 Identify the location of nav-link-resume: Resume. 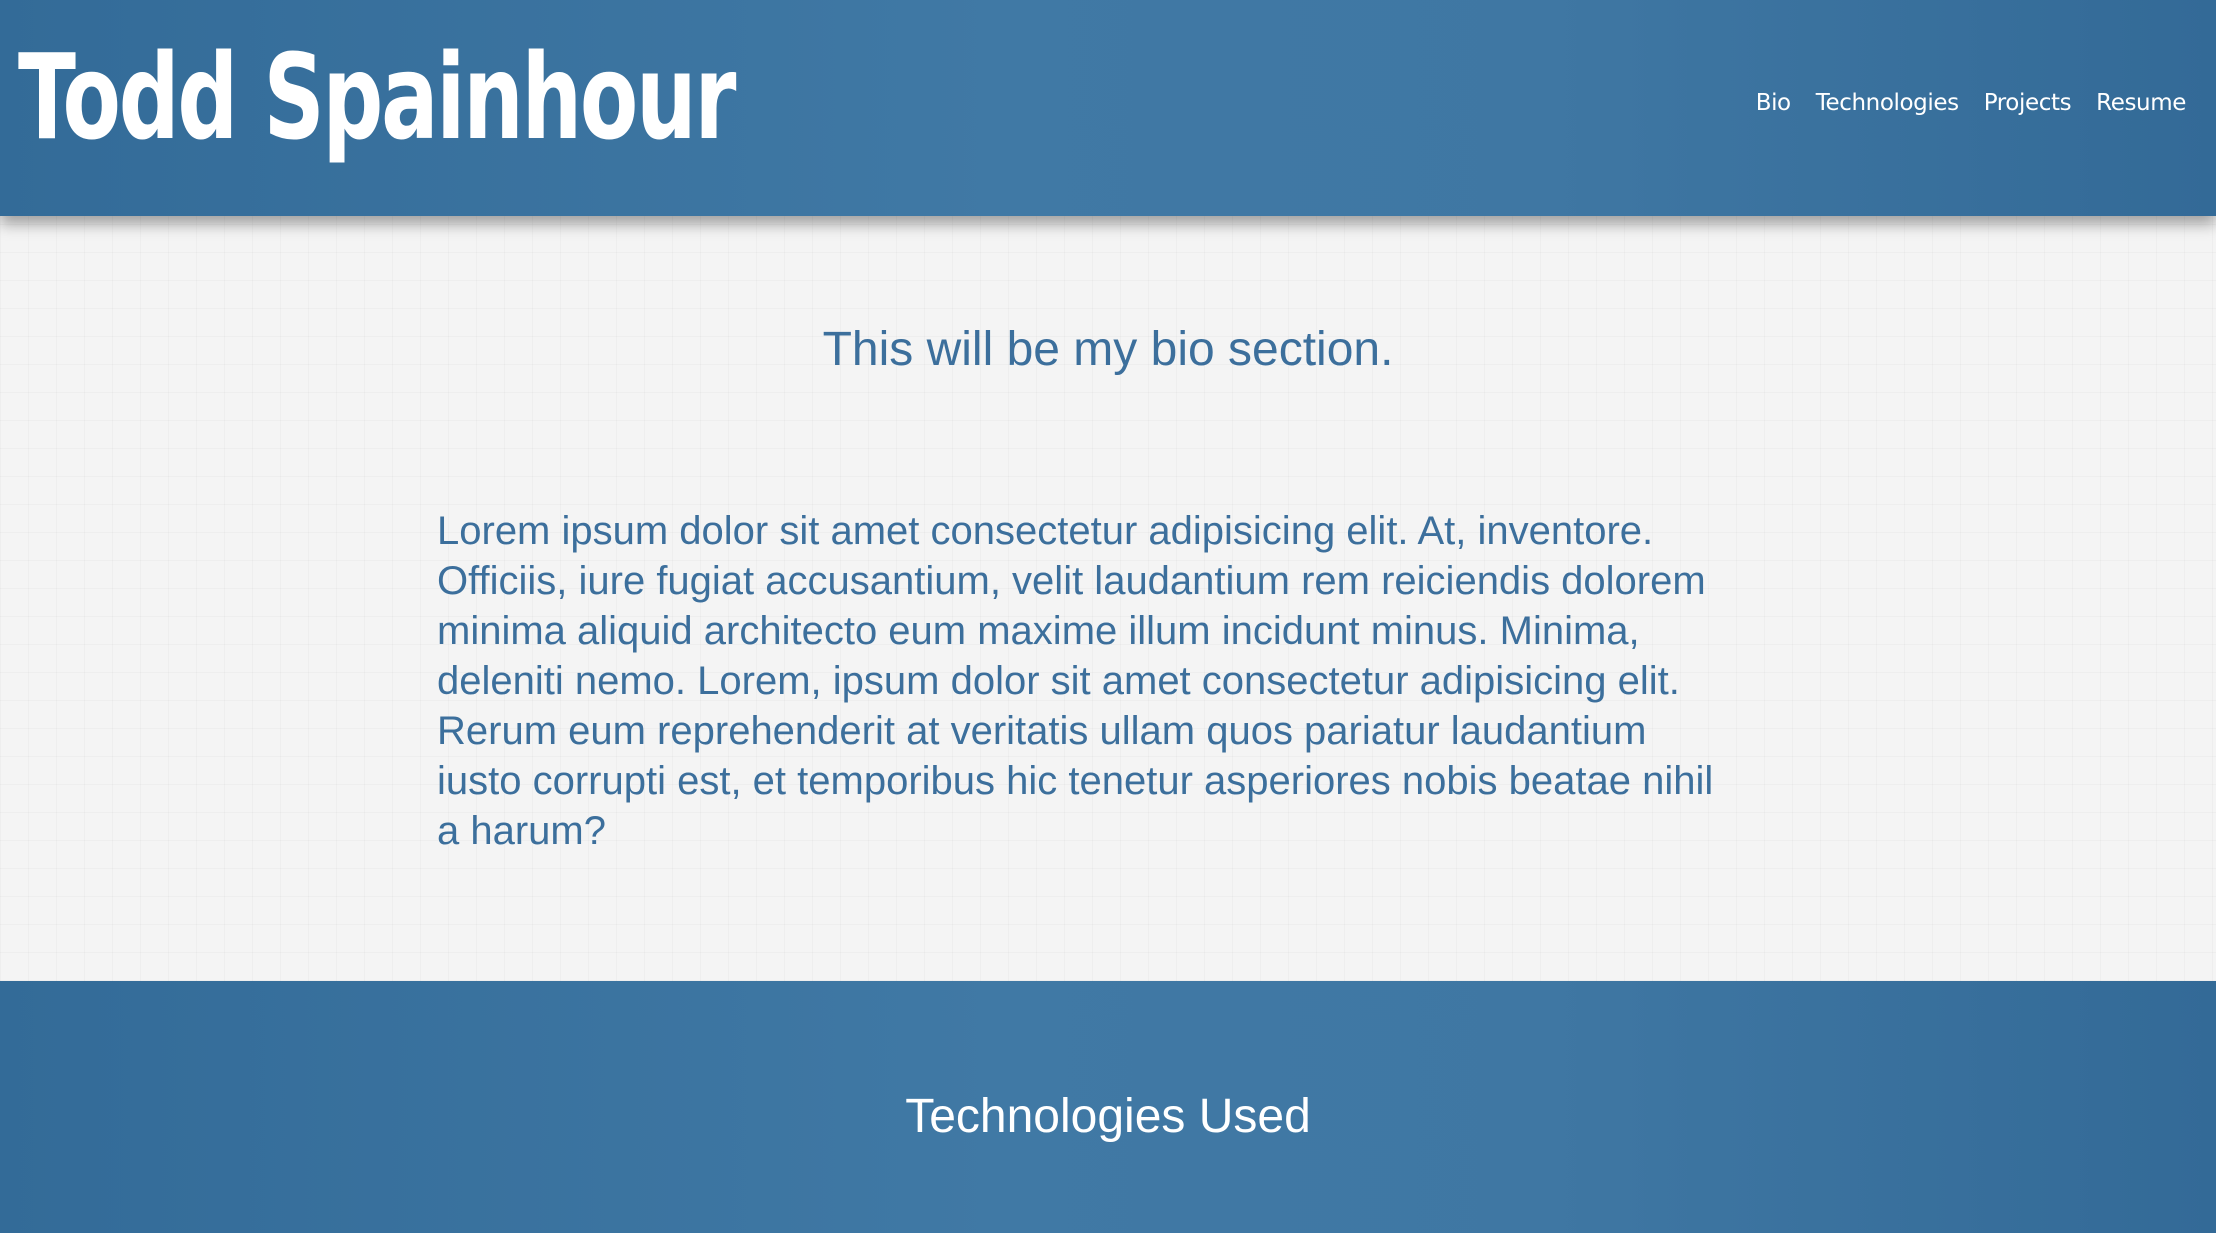
(2141, 103).